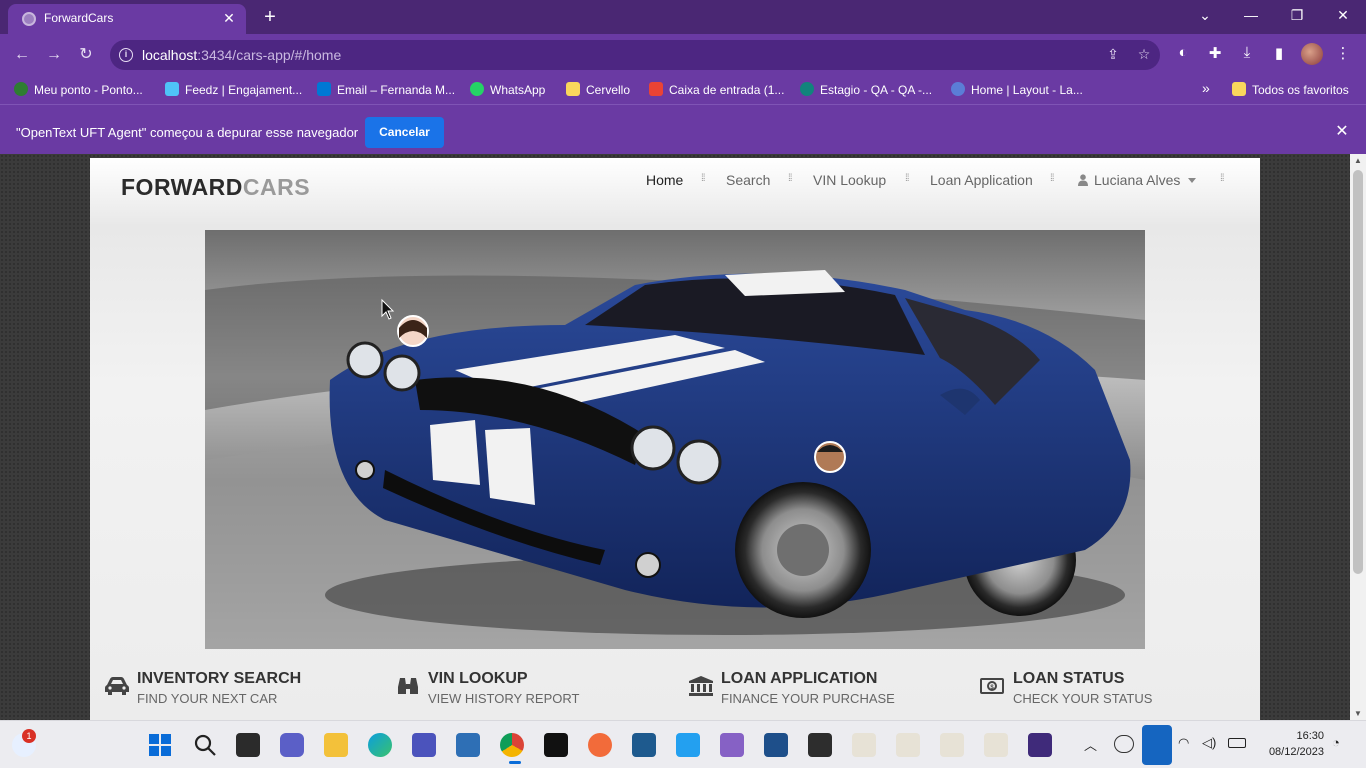 The height and width of the screenshot is (768, 1366). Describe the element at coordinates (424, 745) in the screenshot. I see `teams-icon` at that location.